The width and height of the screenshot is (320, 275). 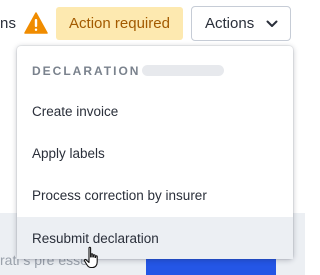 I want to click on menu-item-label: Create invoice, so click(x=75, y=111).